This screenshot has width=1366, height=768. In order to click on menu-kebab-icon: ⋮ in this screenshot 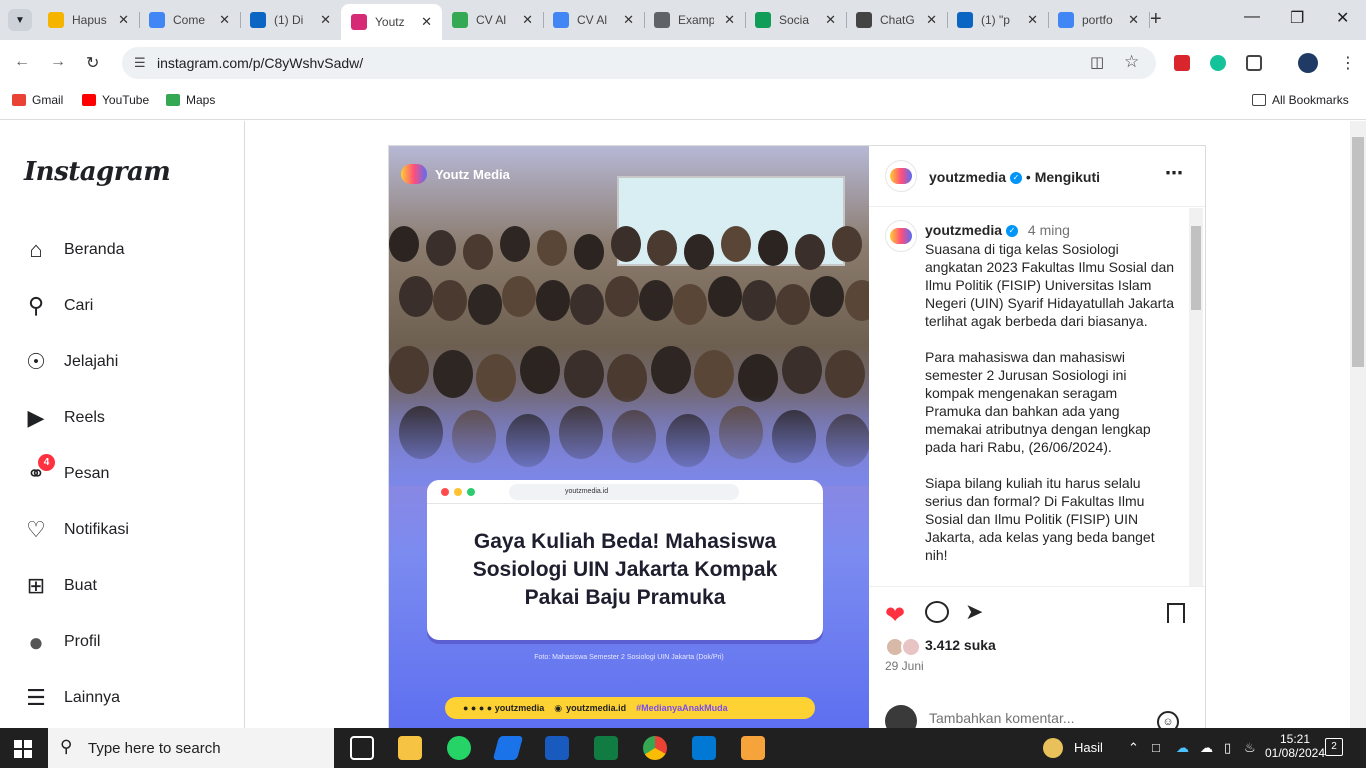, I will do `click(1348, 63)`.